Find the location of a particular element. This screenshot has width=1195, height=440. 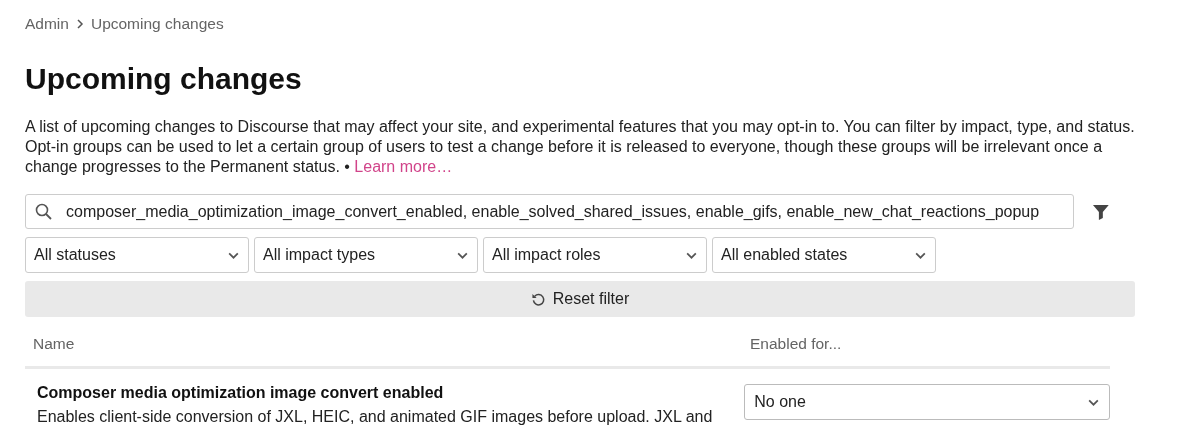

change-description: Enables client-side conversion of JXL, HEIC, and animated GIF images before upload. JXL and is located at coordinates (375, 417).